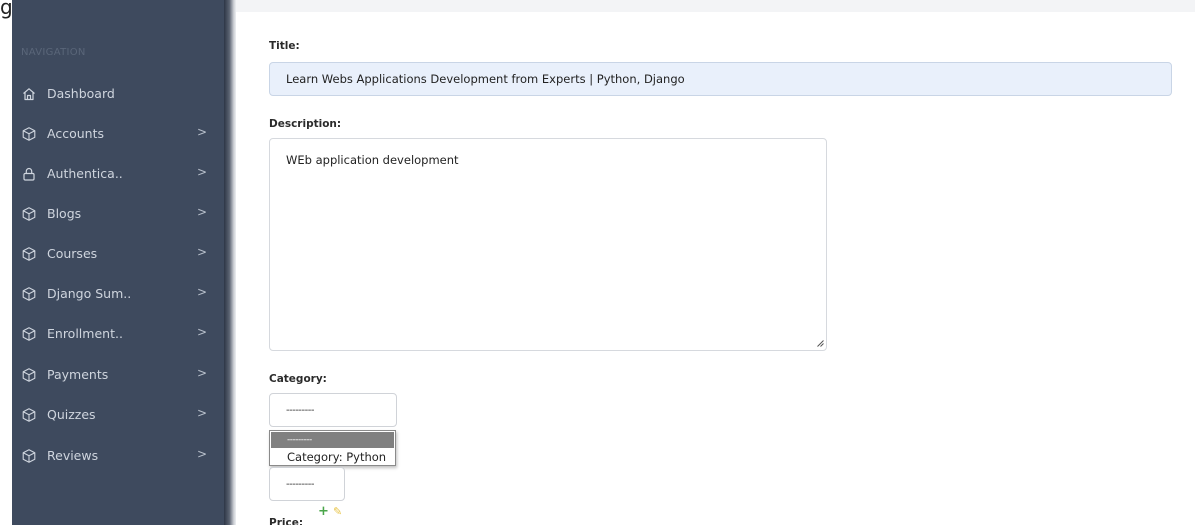 Image resolution: width=1195 pixels, height=525 pixels. I want to click on sidebar-item-quizzes: Quizzes >, so click(118, 415).